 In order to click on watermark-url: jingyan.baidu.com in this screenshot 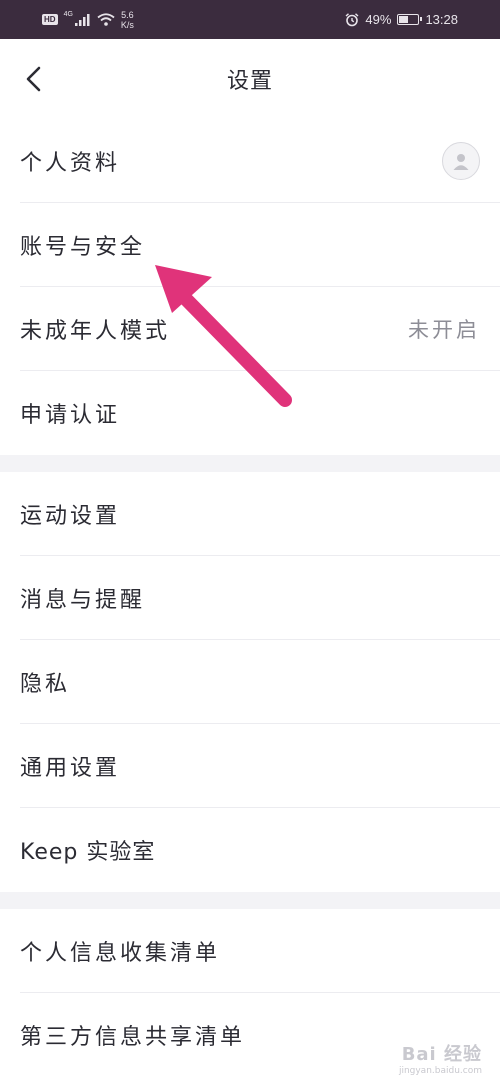, I will do `click(440, 1071)`.